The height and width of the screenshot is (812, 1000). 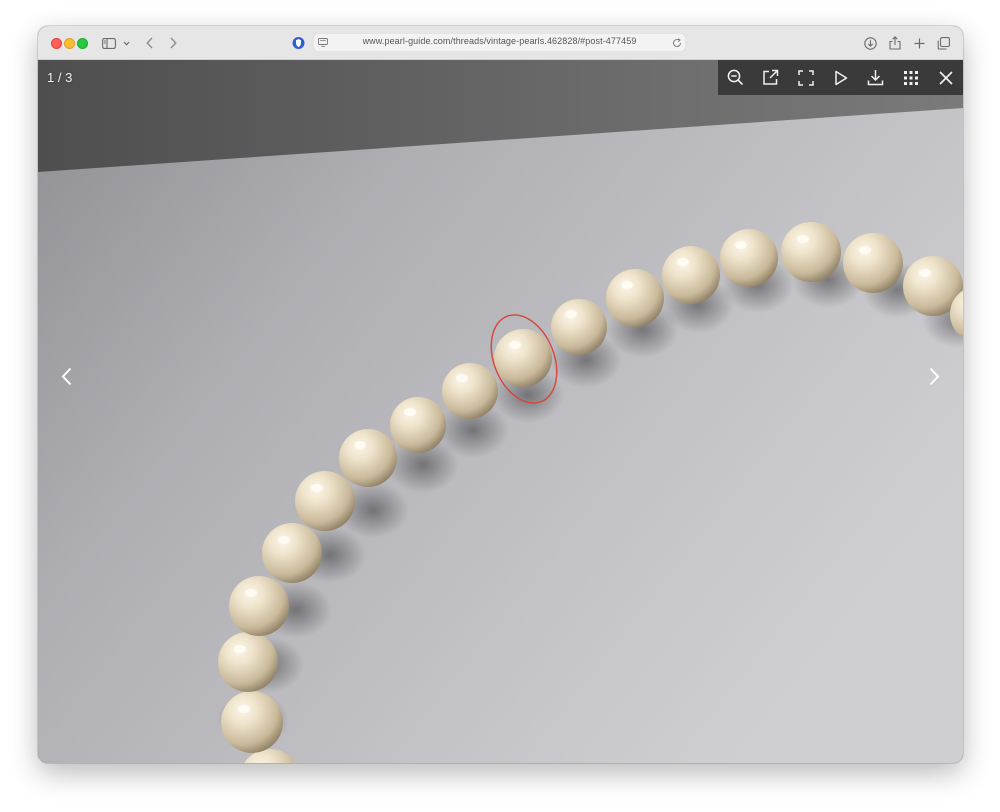 I want to click on play-icon, so click(x=840, y=77).